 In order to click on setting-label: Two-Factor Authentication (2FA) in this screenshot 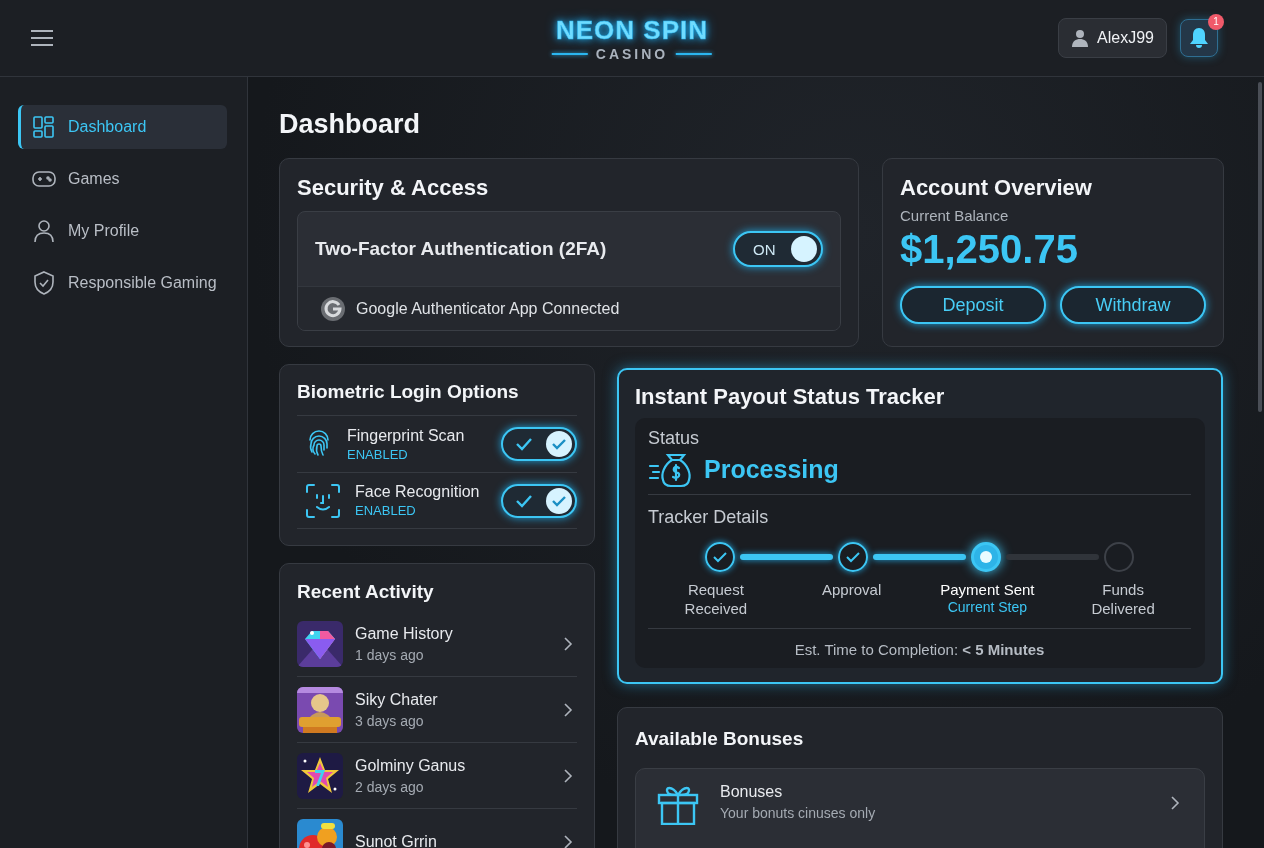, I will do `click(461, 249)`.